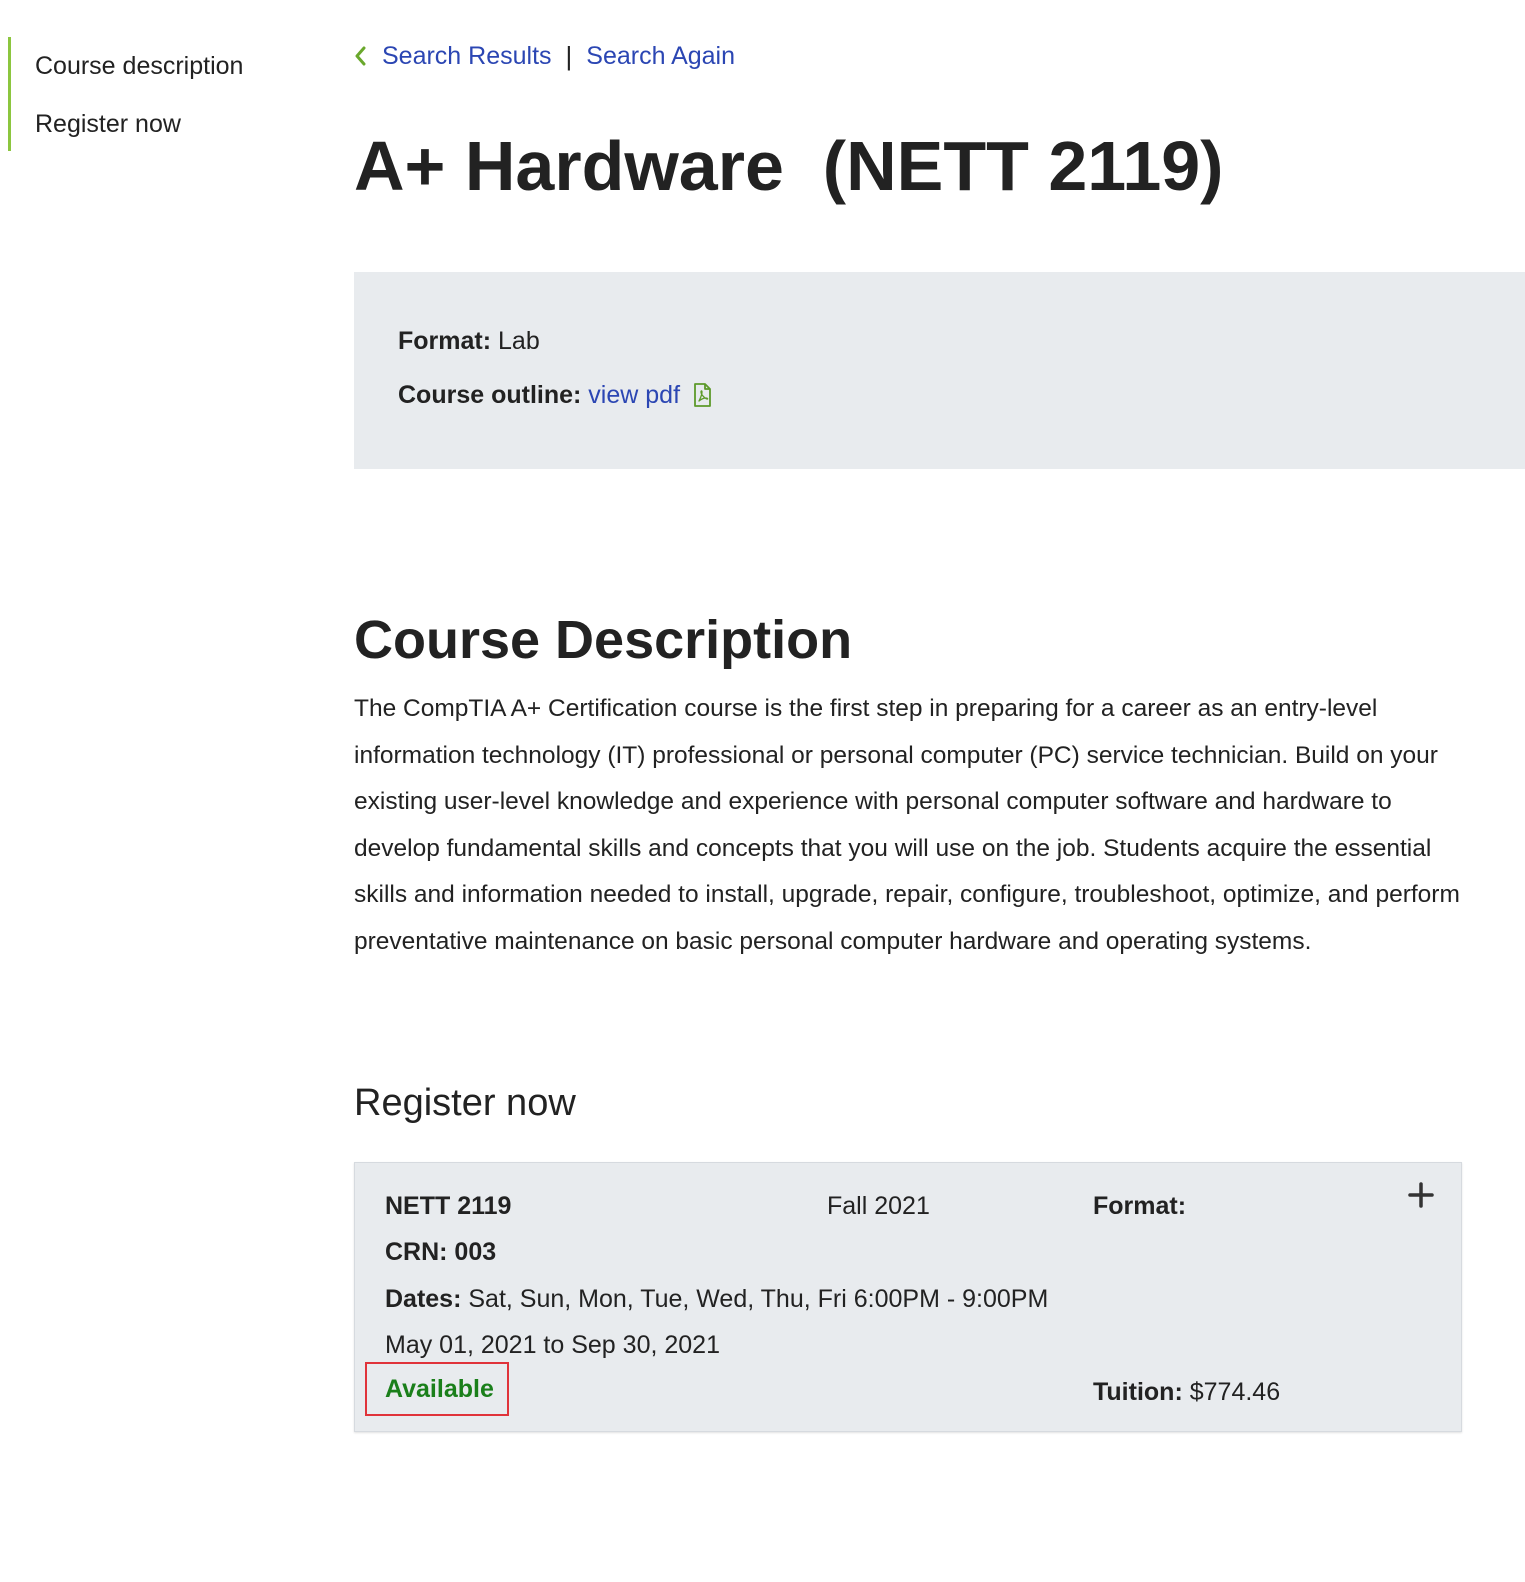 This screenshot has height=1582, width=1525. I want to click on section-tuition: Tuition: $774.46, so click(1186, 1392).